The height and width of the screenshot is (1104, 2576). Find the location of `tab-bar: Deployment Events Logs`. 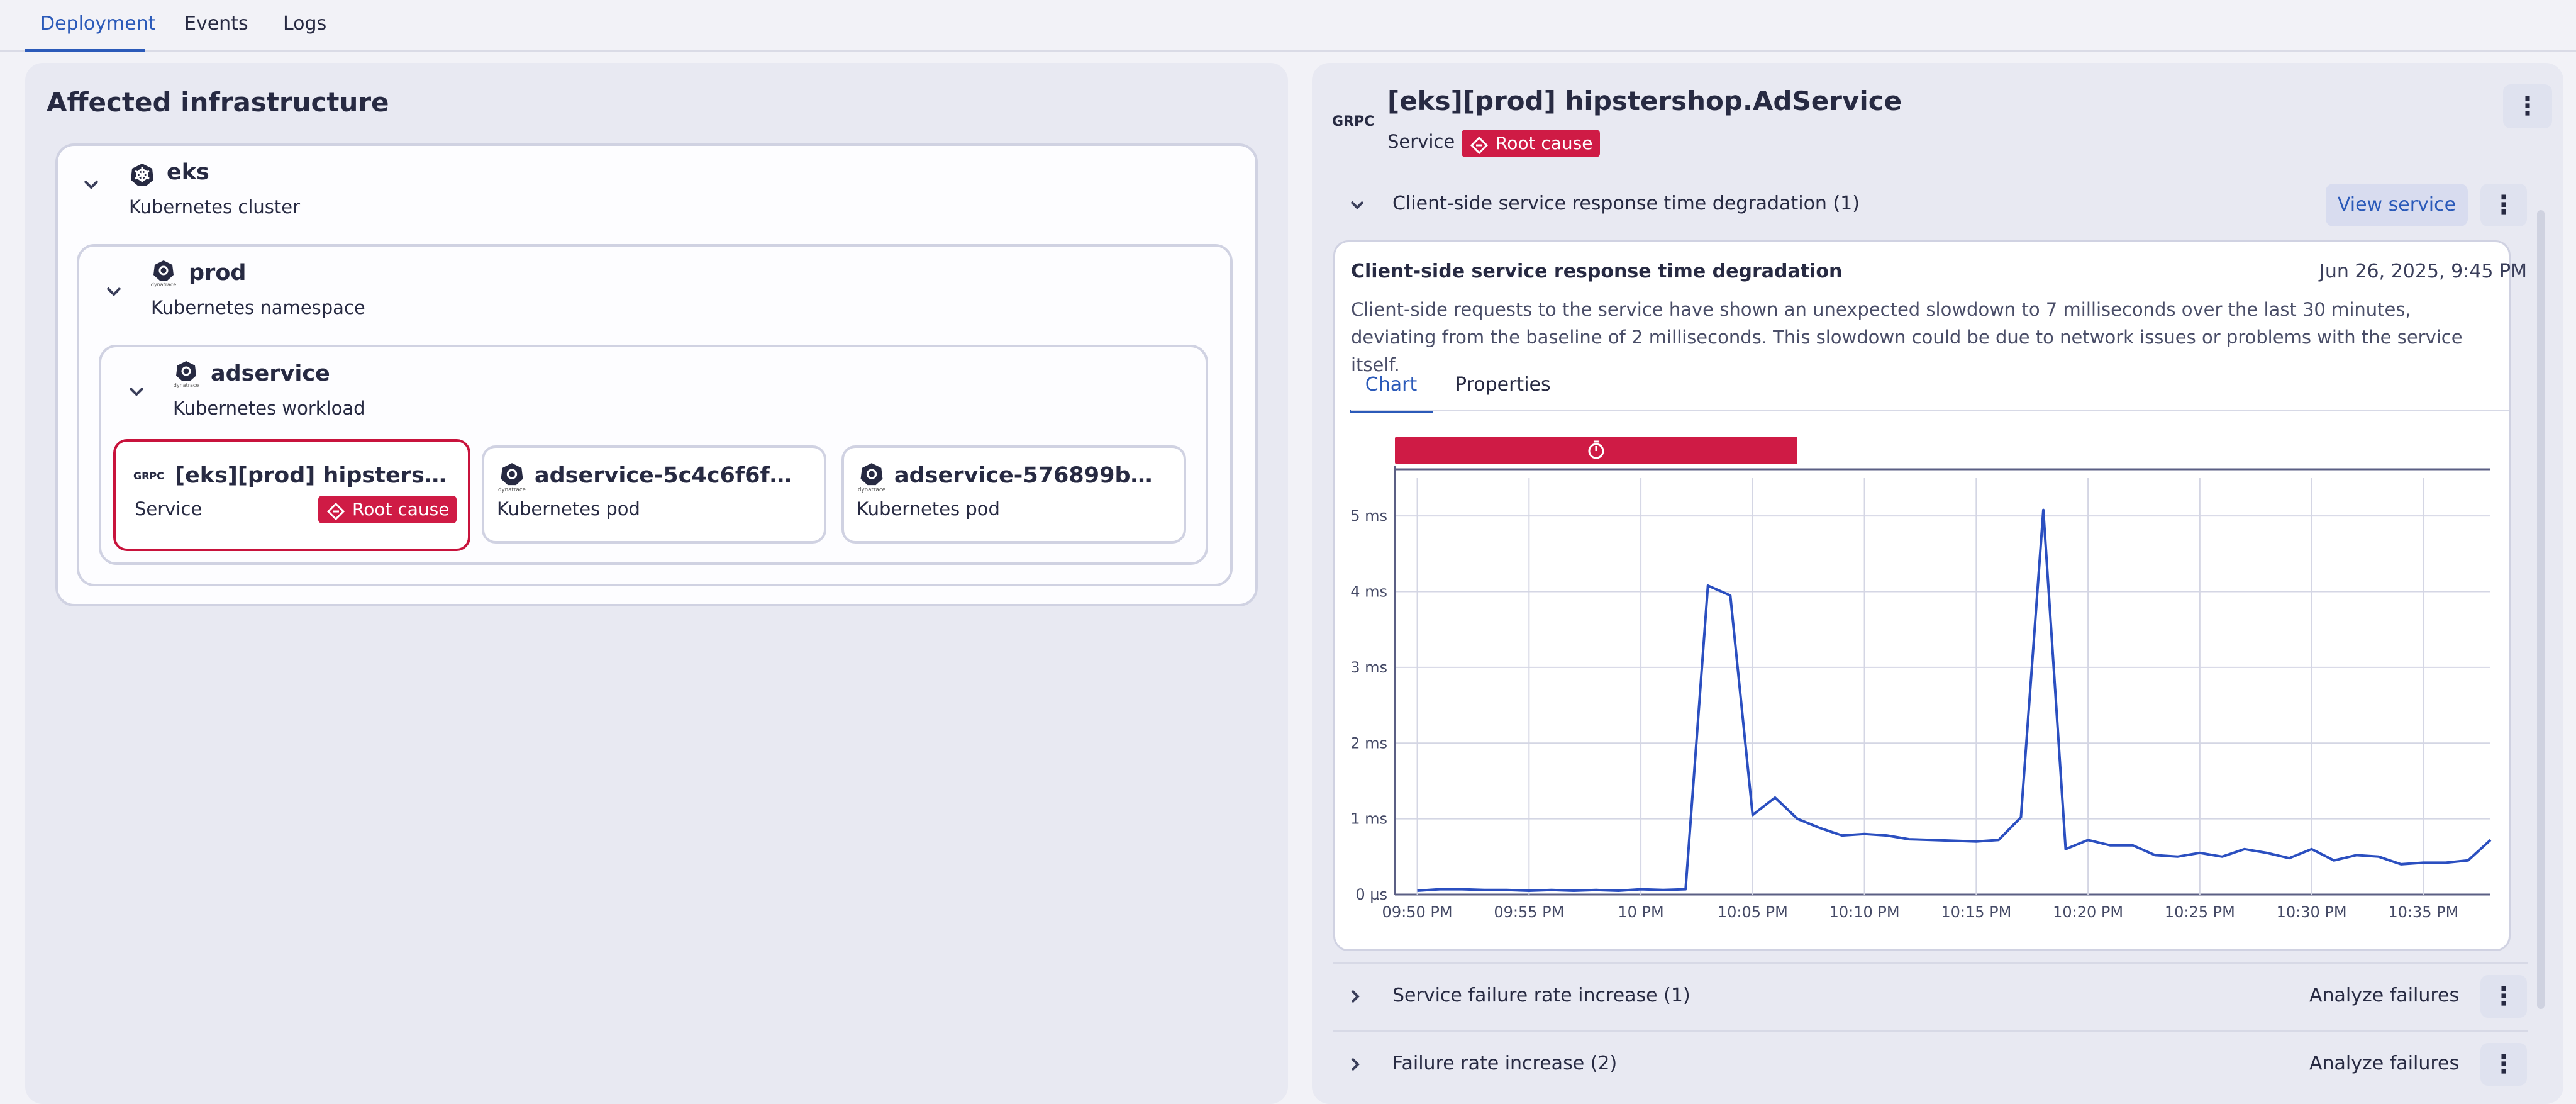

tab-bar: Deployment Events Logs is located at coordinates (1288, 26).